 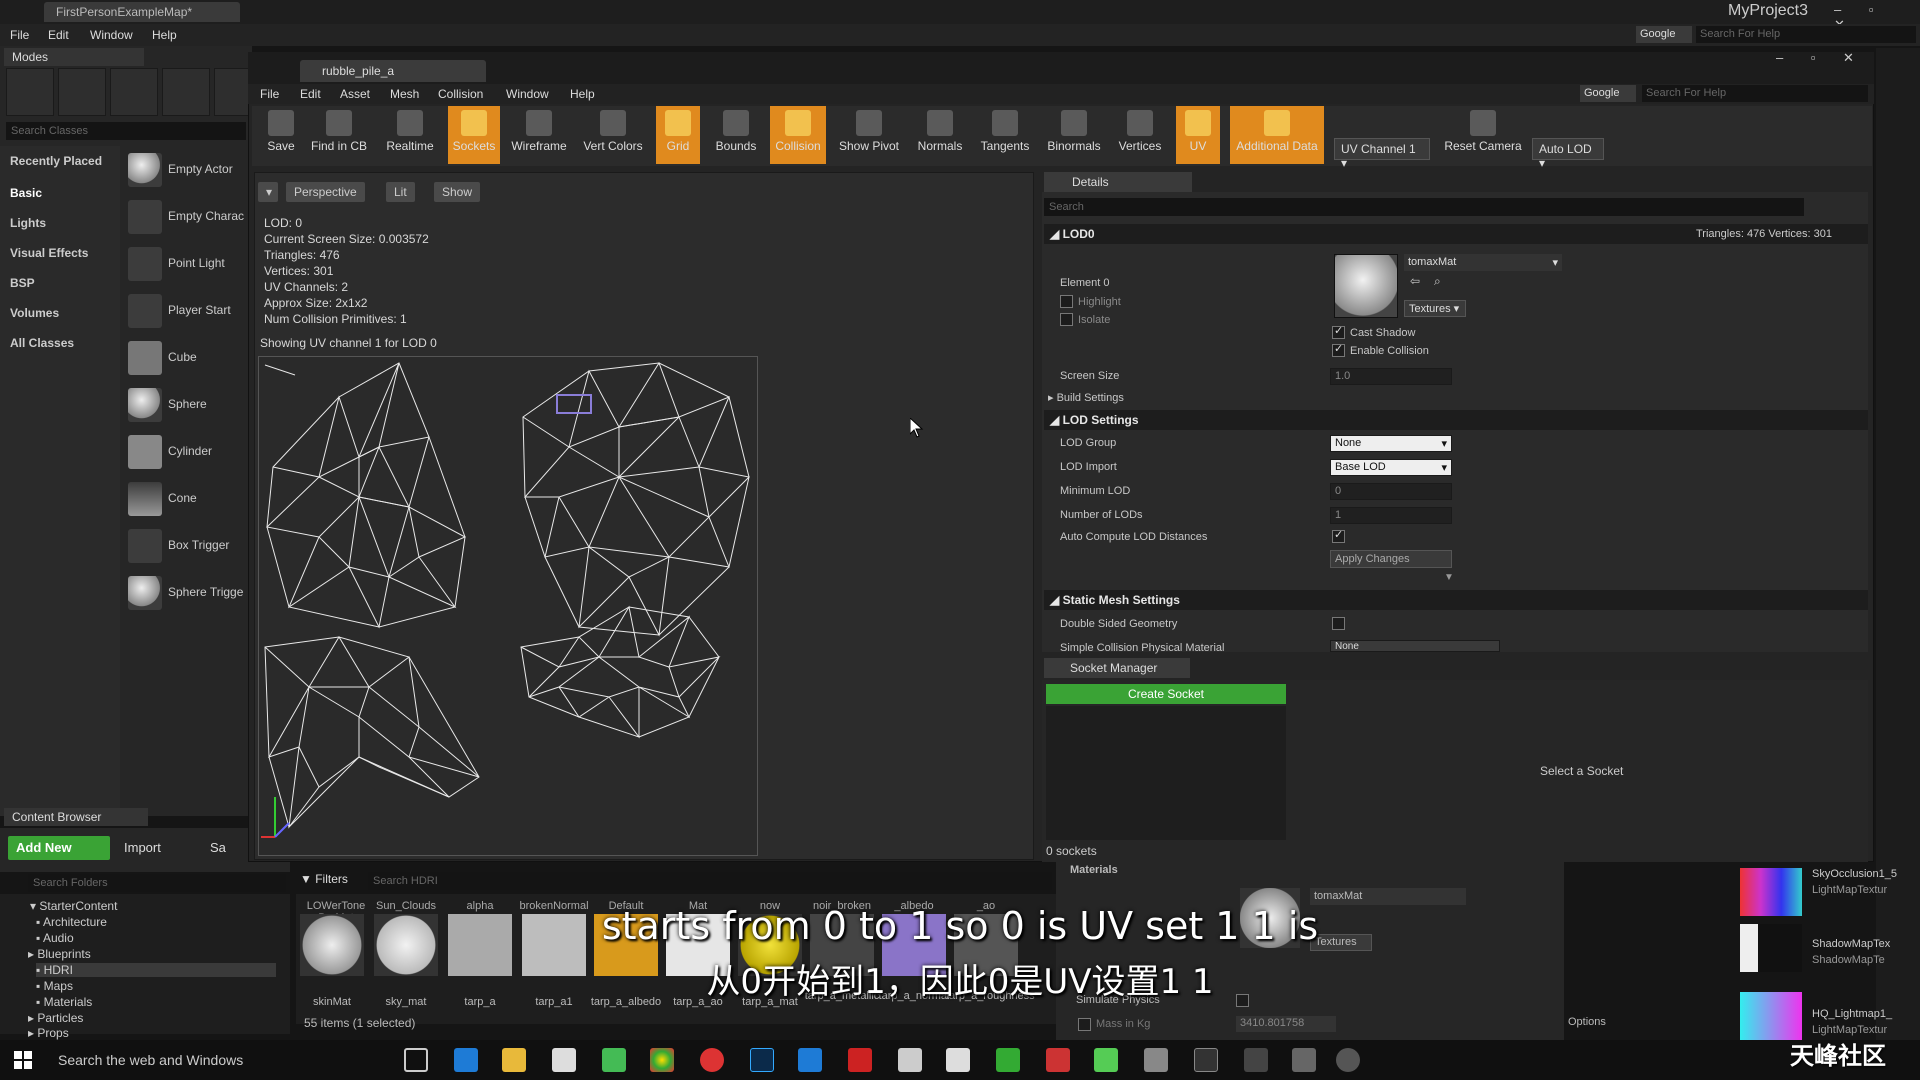 I want to click on epic-launcher-icon, so click(x=1206, y=1060).